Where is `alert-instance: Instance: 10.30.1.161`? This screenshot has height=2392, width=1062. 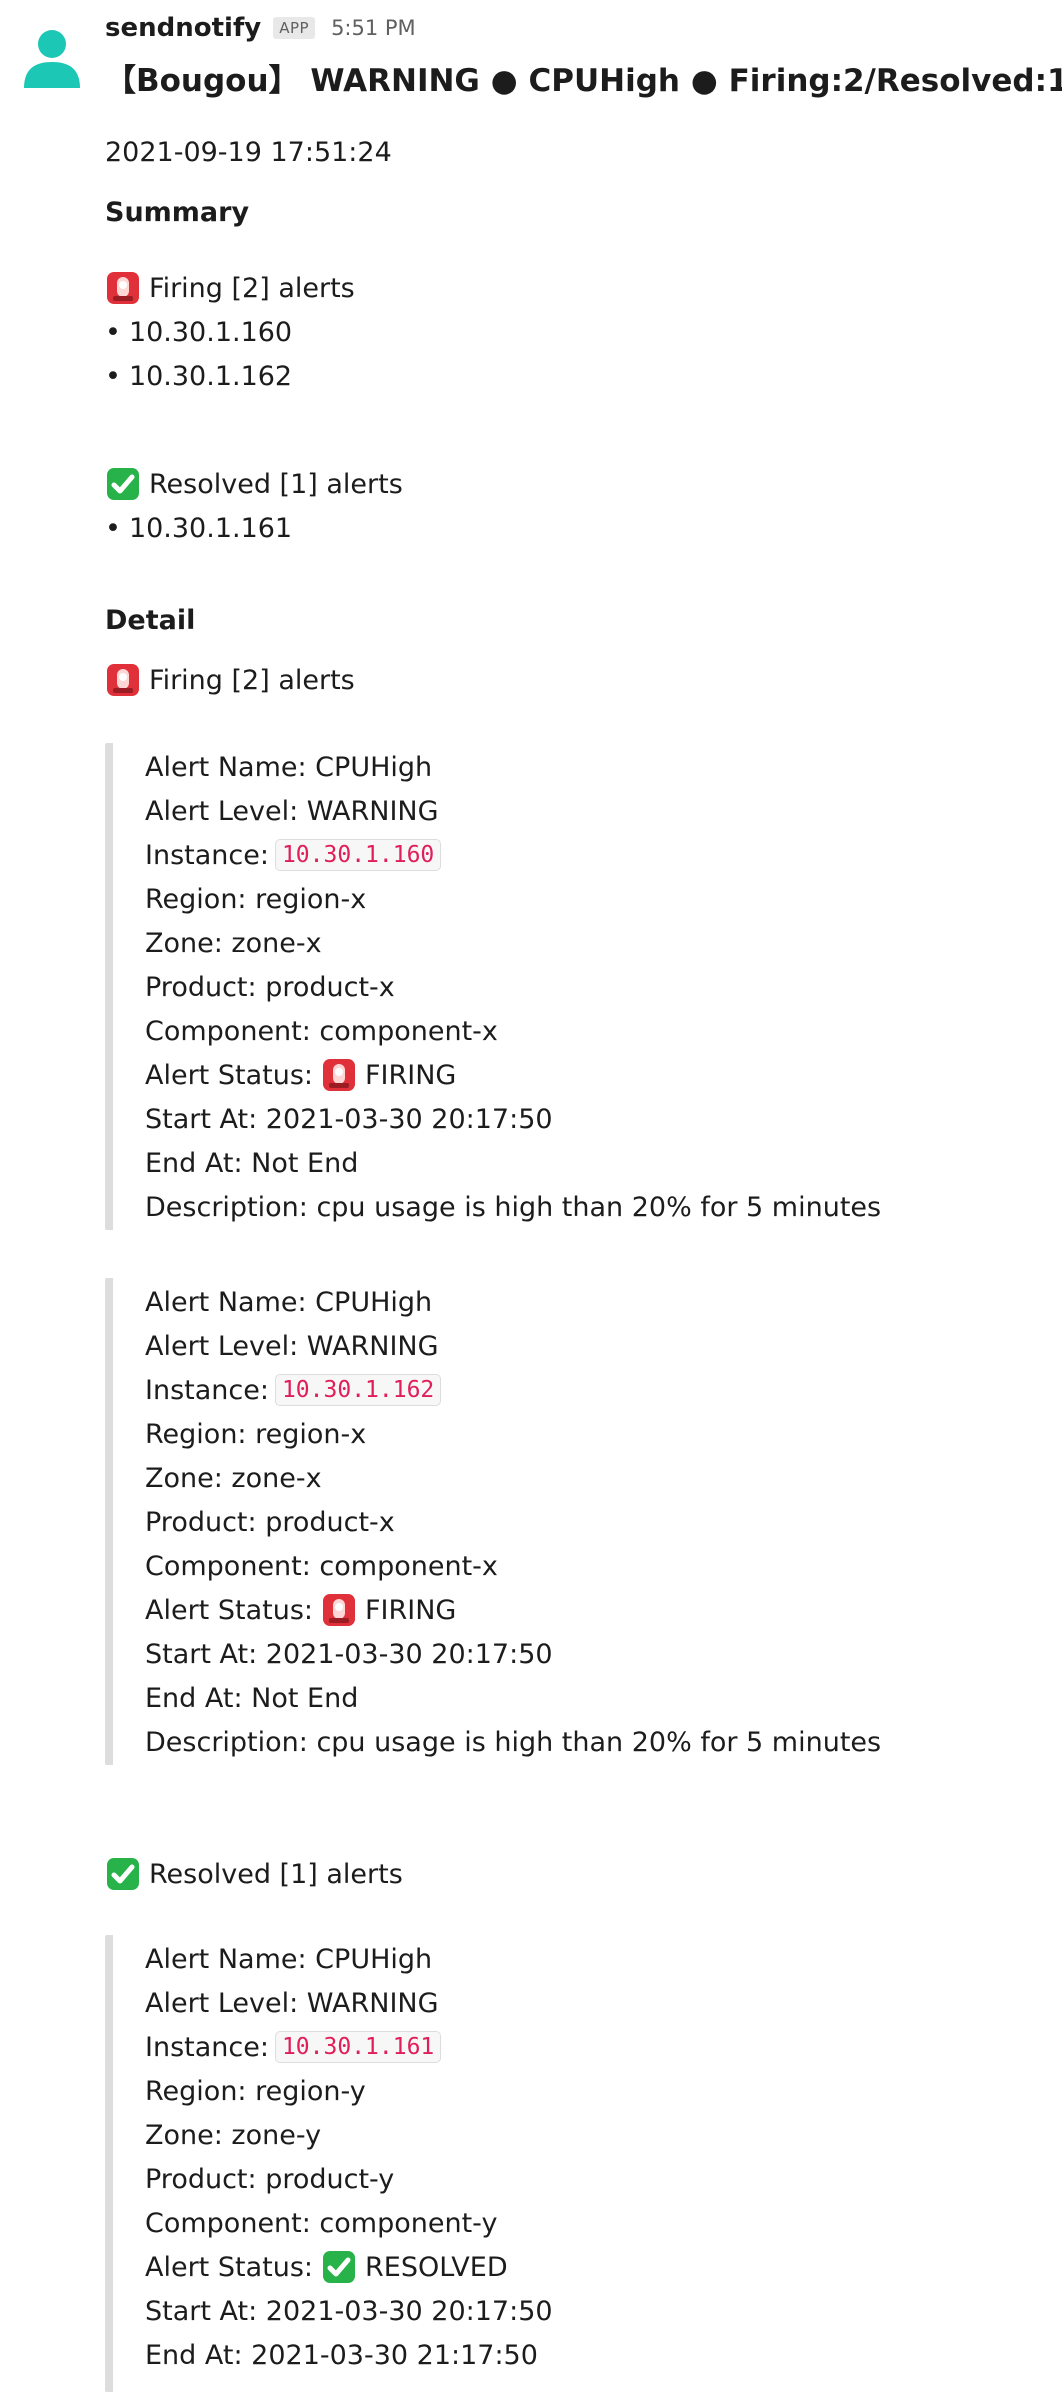
alert-instance: Instance: 10.30.1.161 is located at coordinates (293, 2047).